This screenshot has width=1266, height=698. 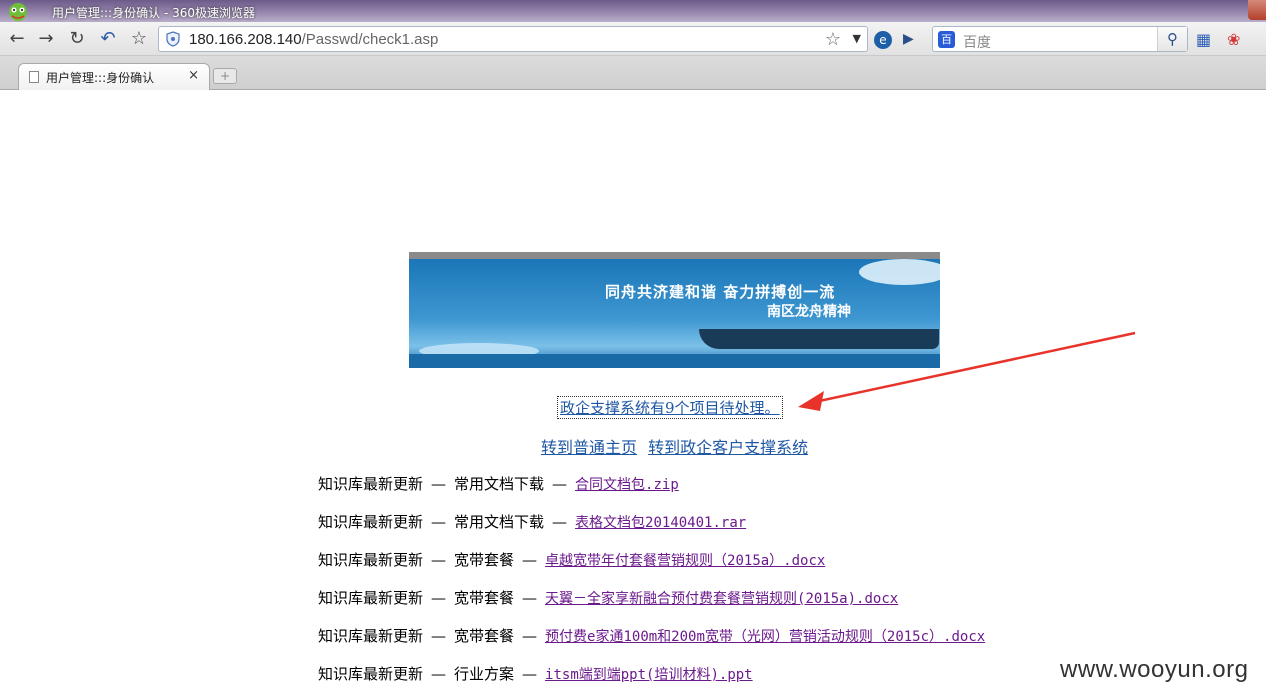 What do you see at coordinates (946, 39) in the screenshot?
I see `baidu-paw-icon: 百` at bounding box center [946, 39].